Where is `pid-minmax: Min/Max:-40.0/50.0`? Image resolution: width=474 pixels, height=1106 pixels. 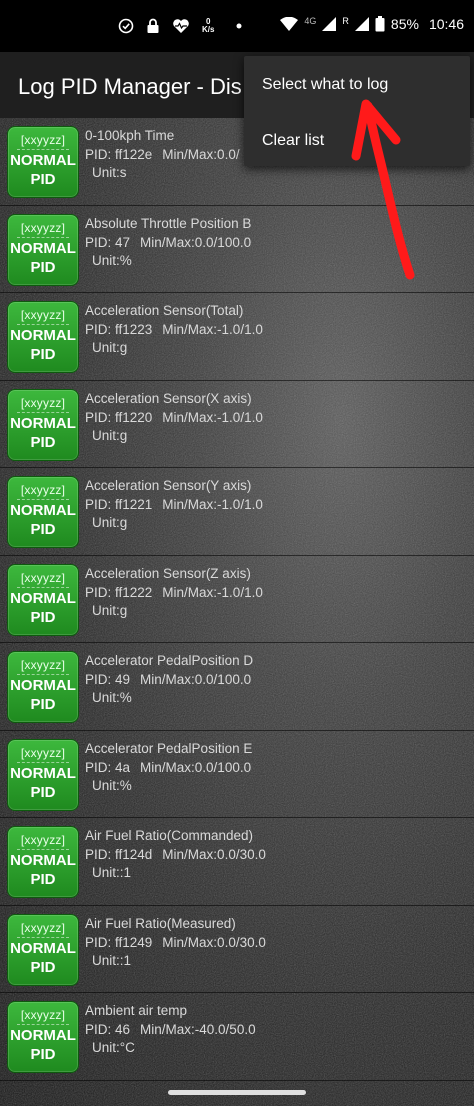
pid-minmax: Min/Max:-40.0/50.0 is located at coordinates (198, 1029).